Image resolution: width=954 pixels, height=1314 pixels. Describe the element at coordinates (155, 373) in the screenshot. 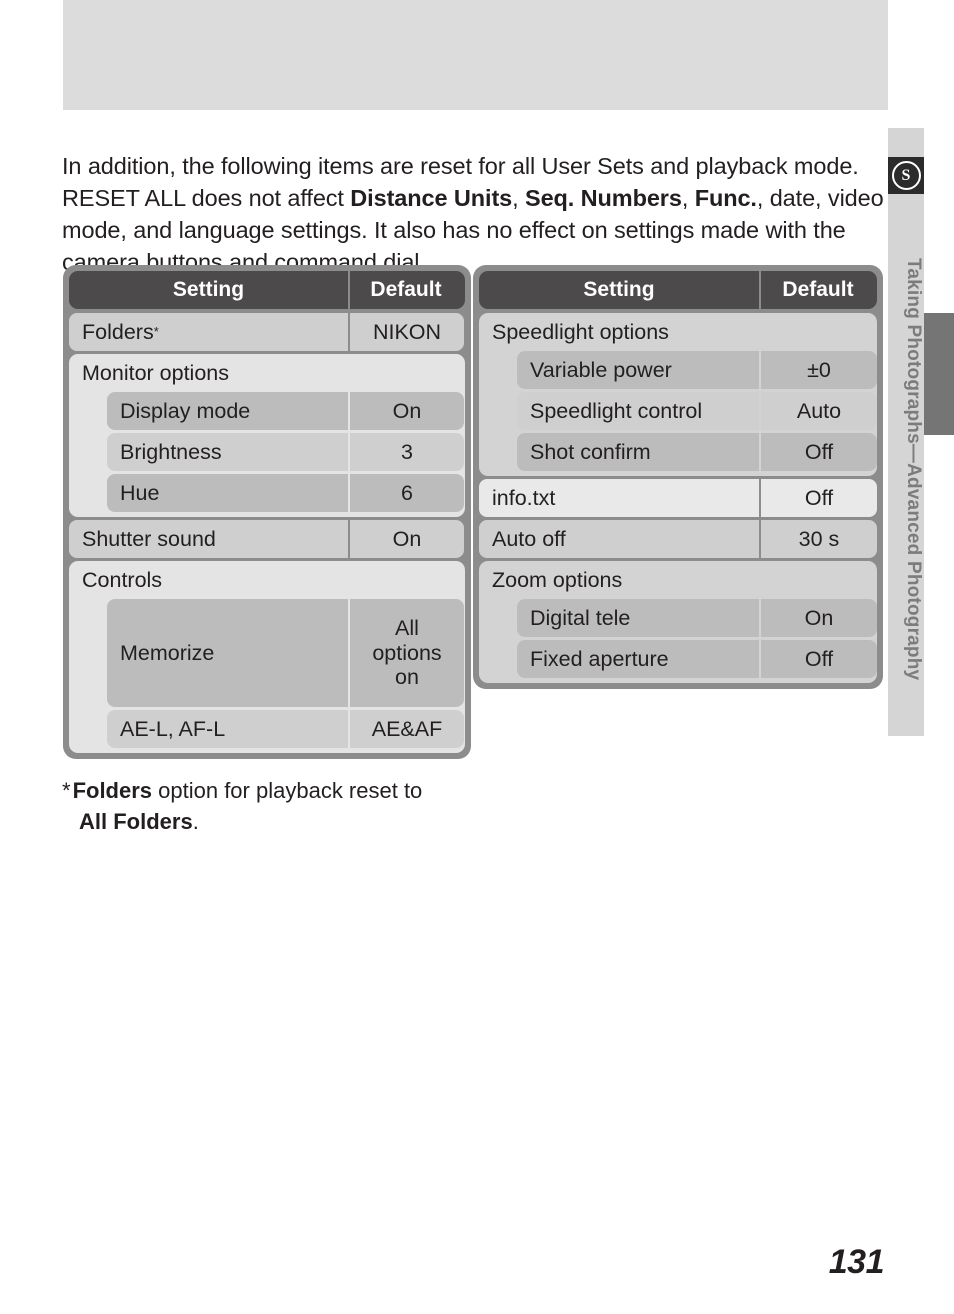

I see `table-group-title: Monitor options` at that location.